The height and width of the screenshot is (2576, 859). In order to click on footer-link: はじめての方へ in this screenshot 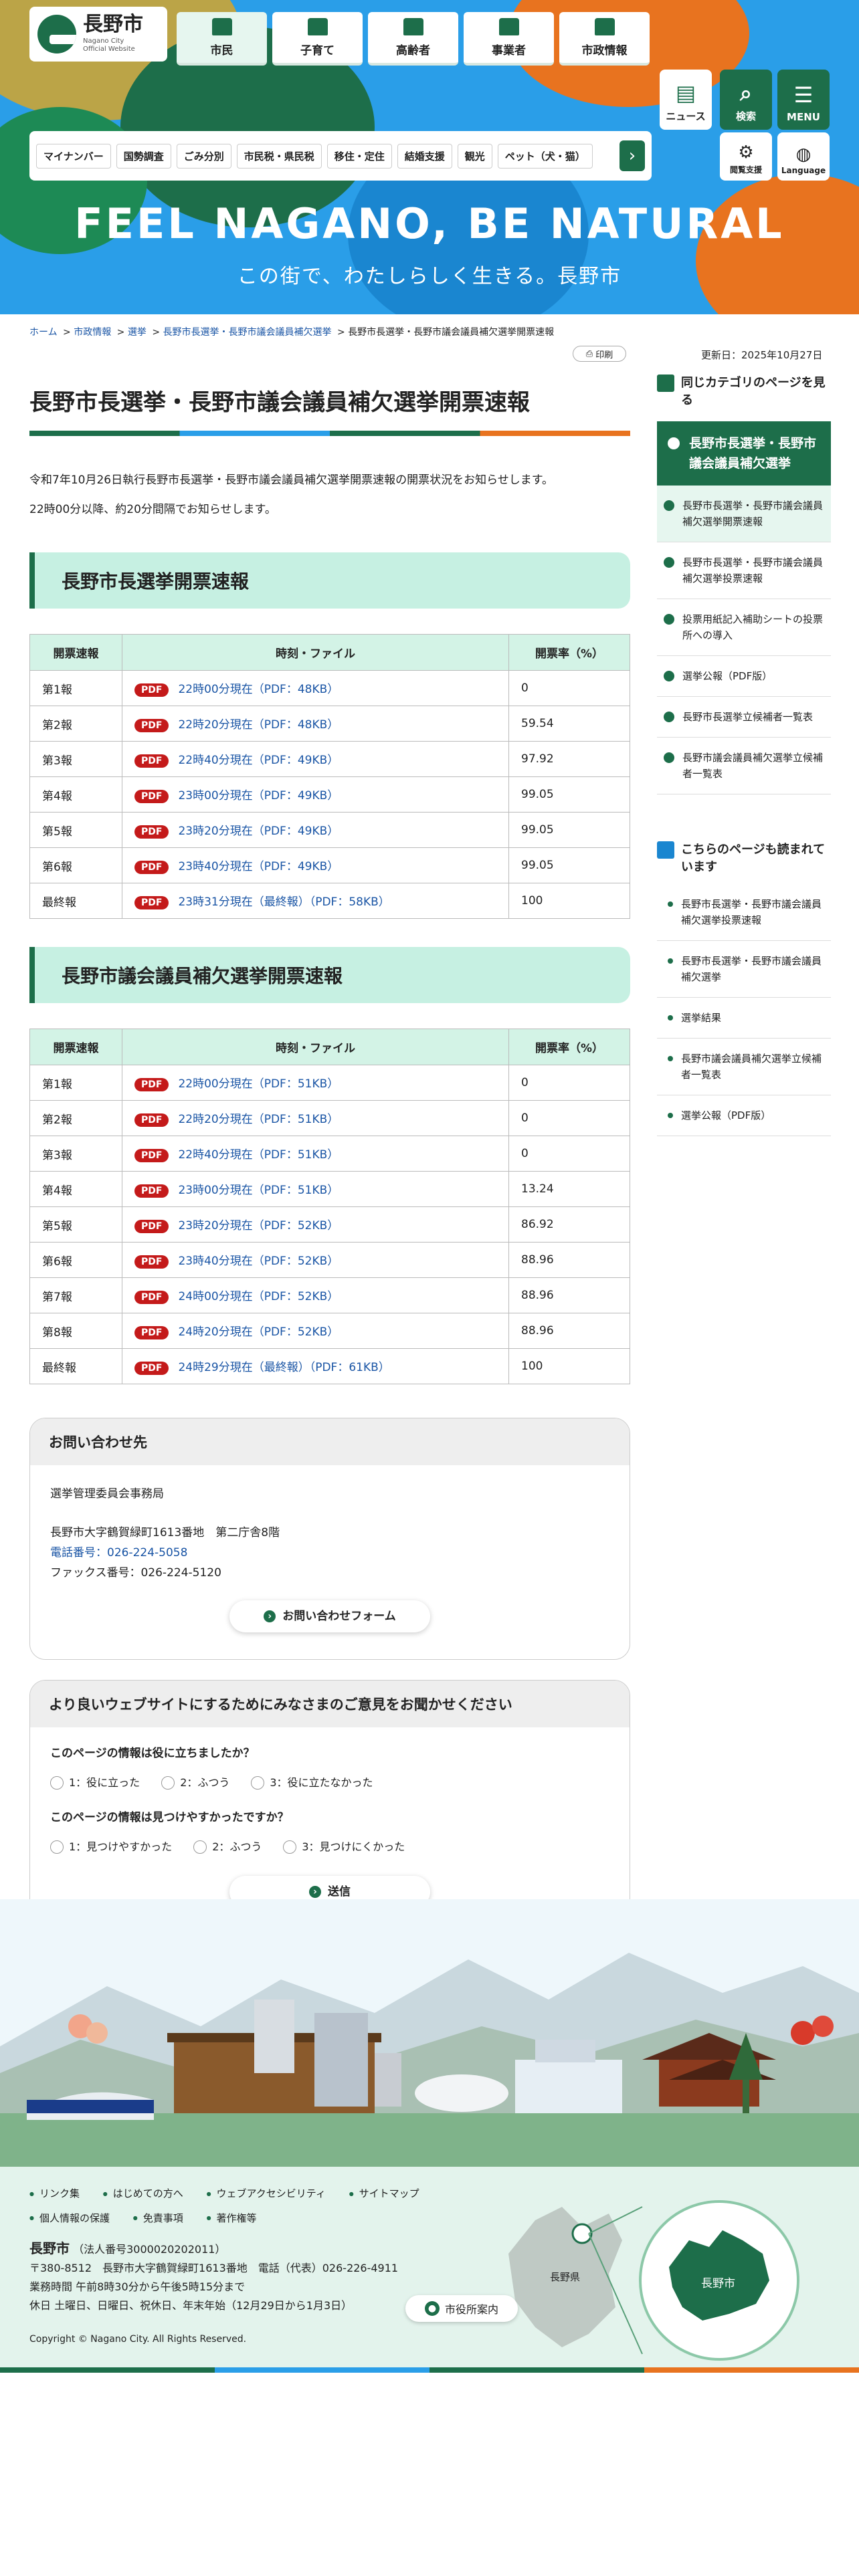, I will do `click(143, 2193)`.